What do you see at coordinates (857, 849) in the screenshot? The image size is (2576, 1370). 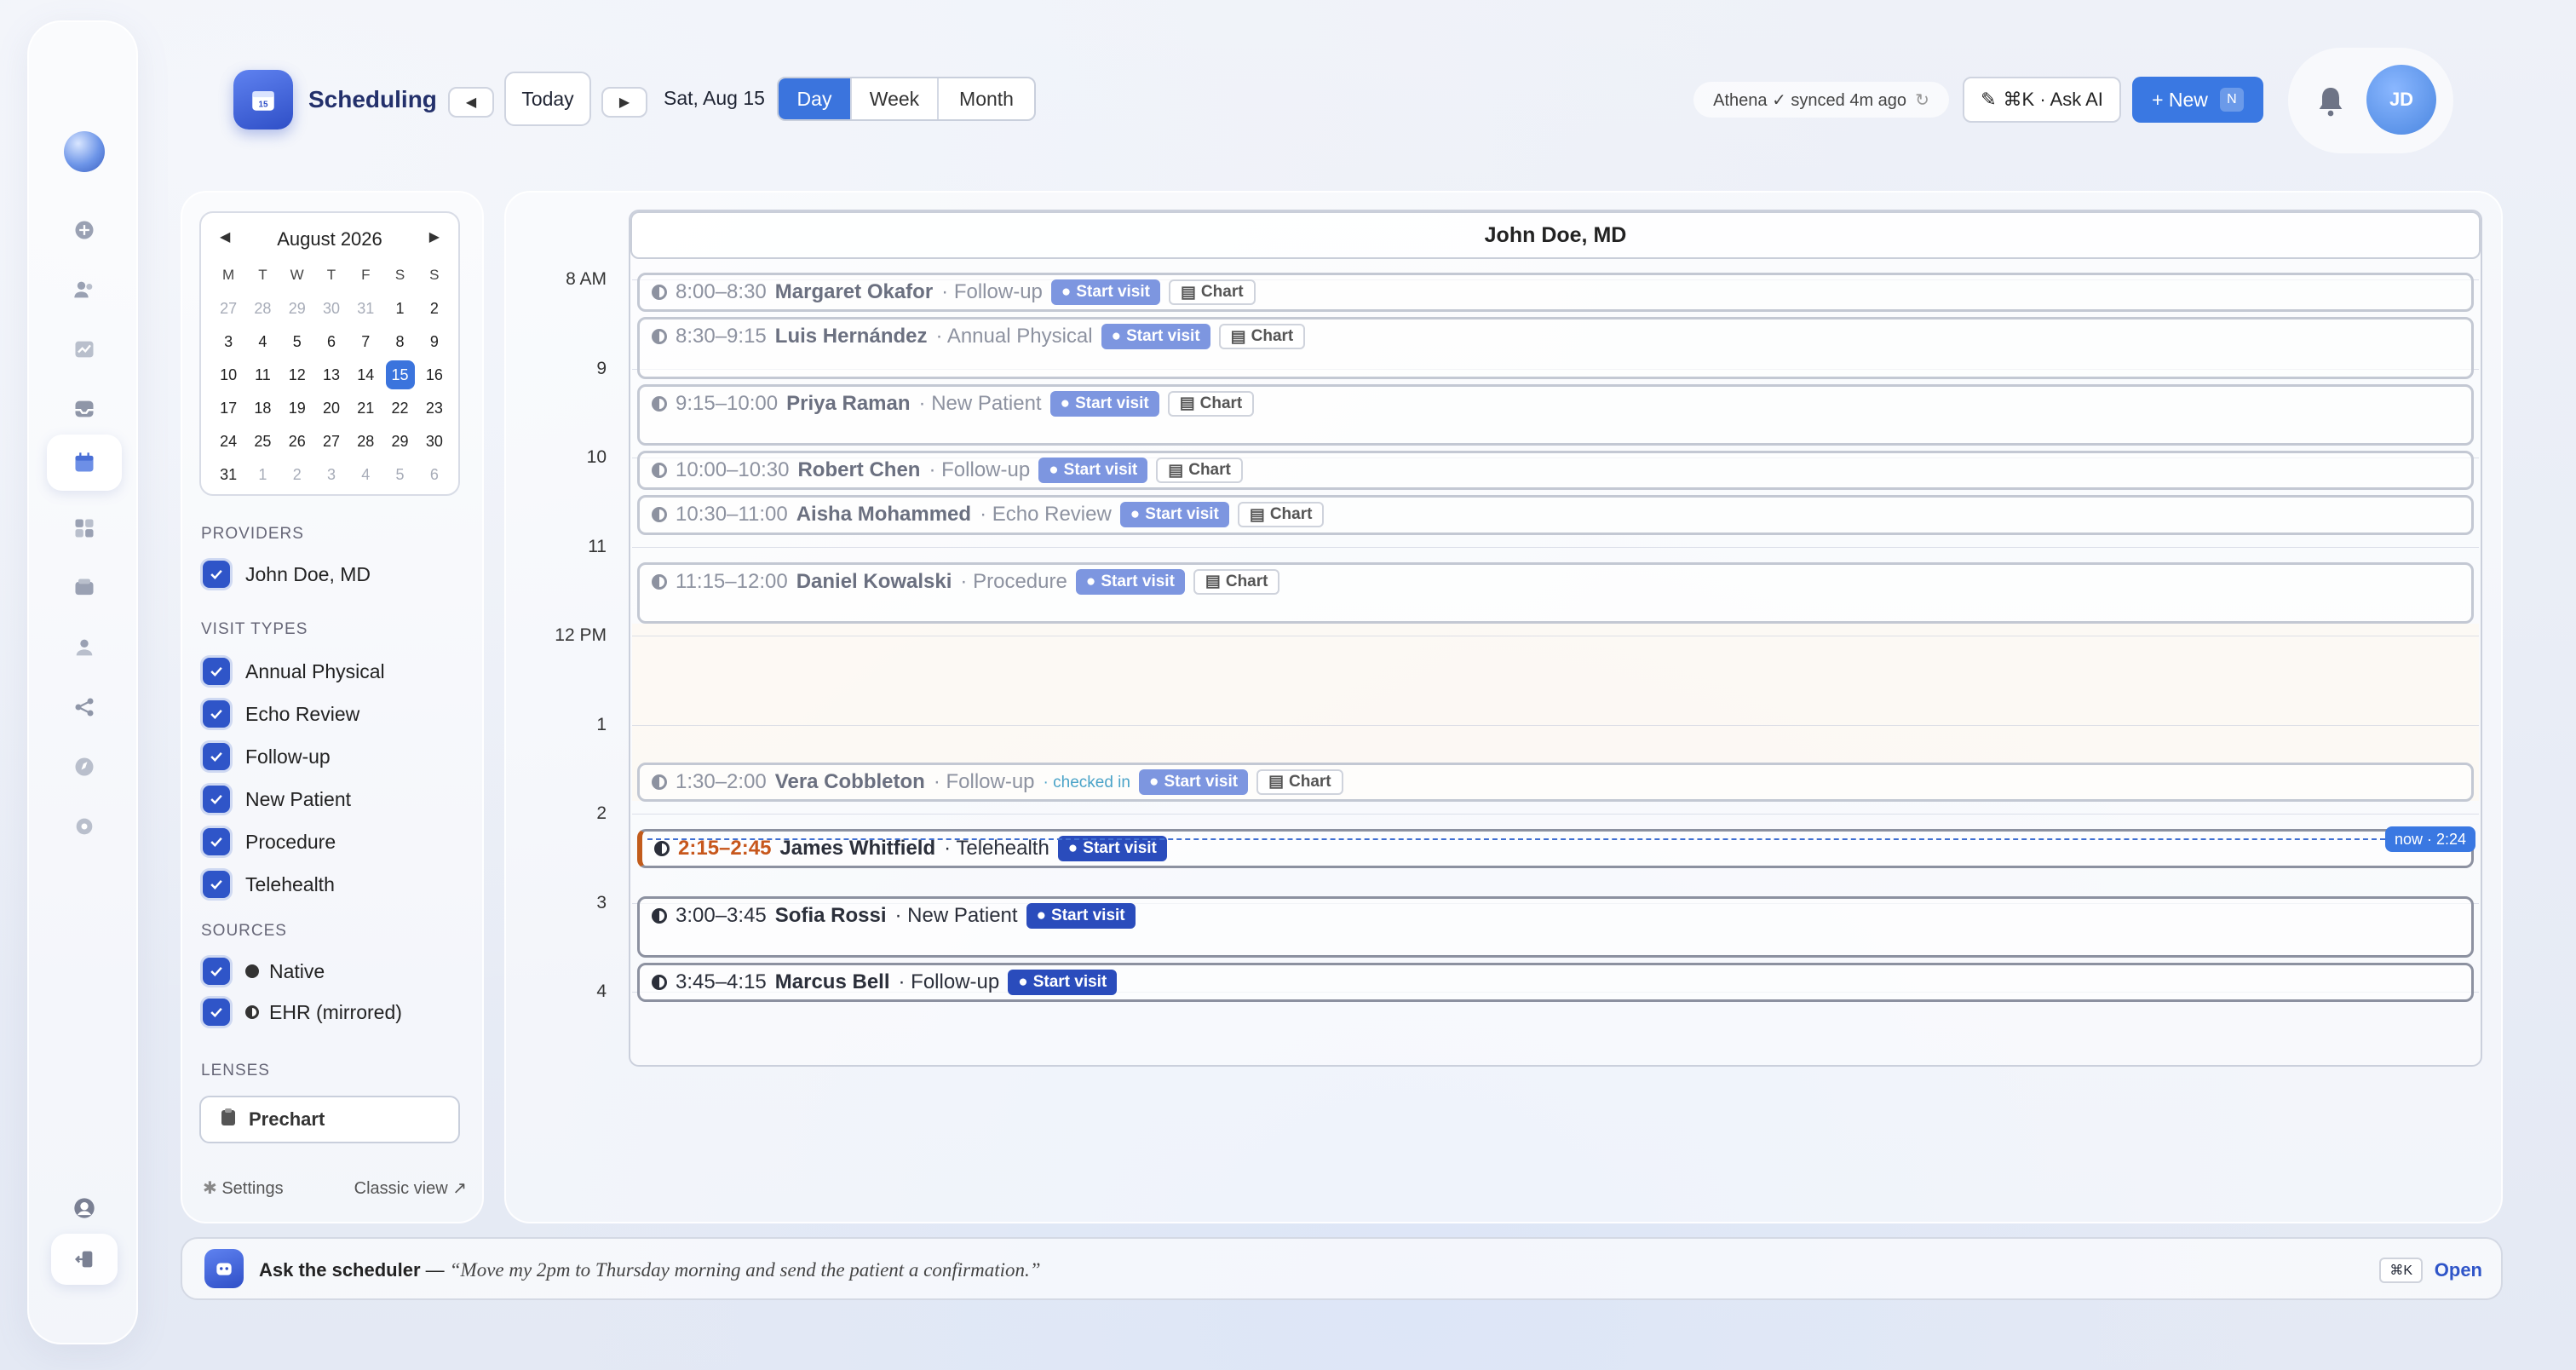 I see `patient-name: James Whitfield` at bounding box center [857, 849].